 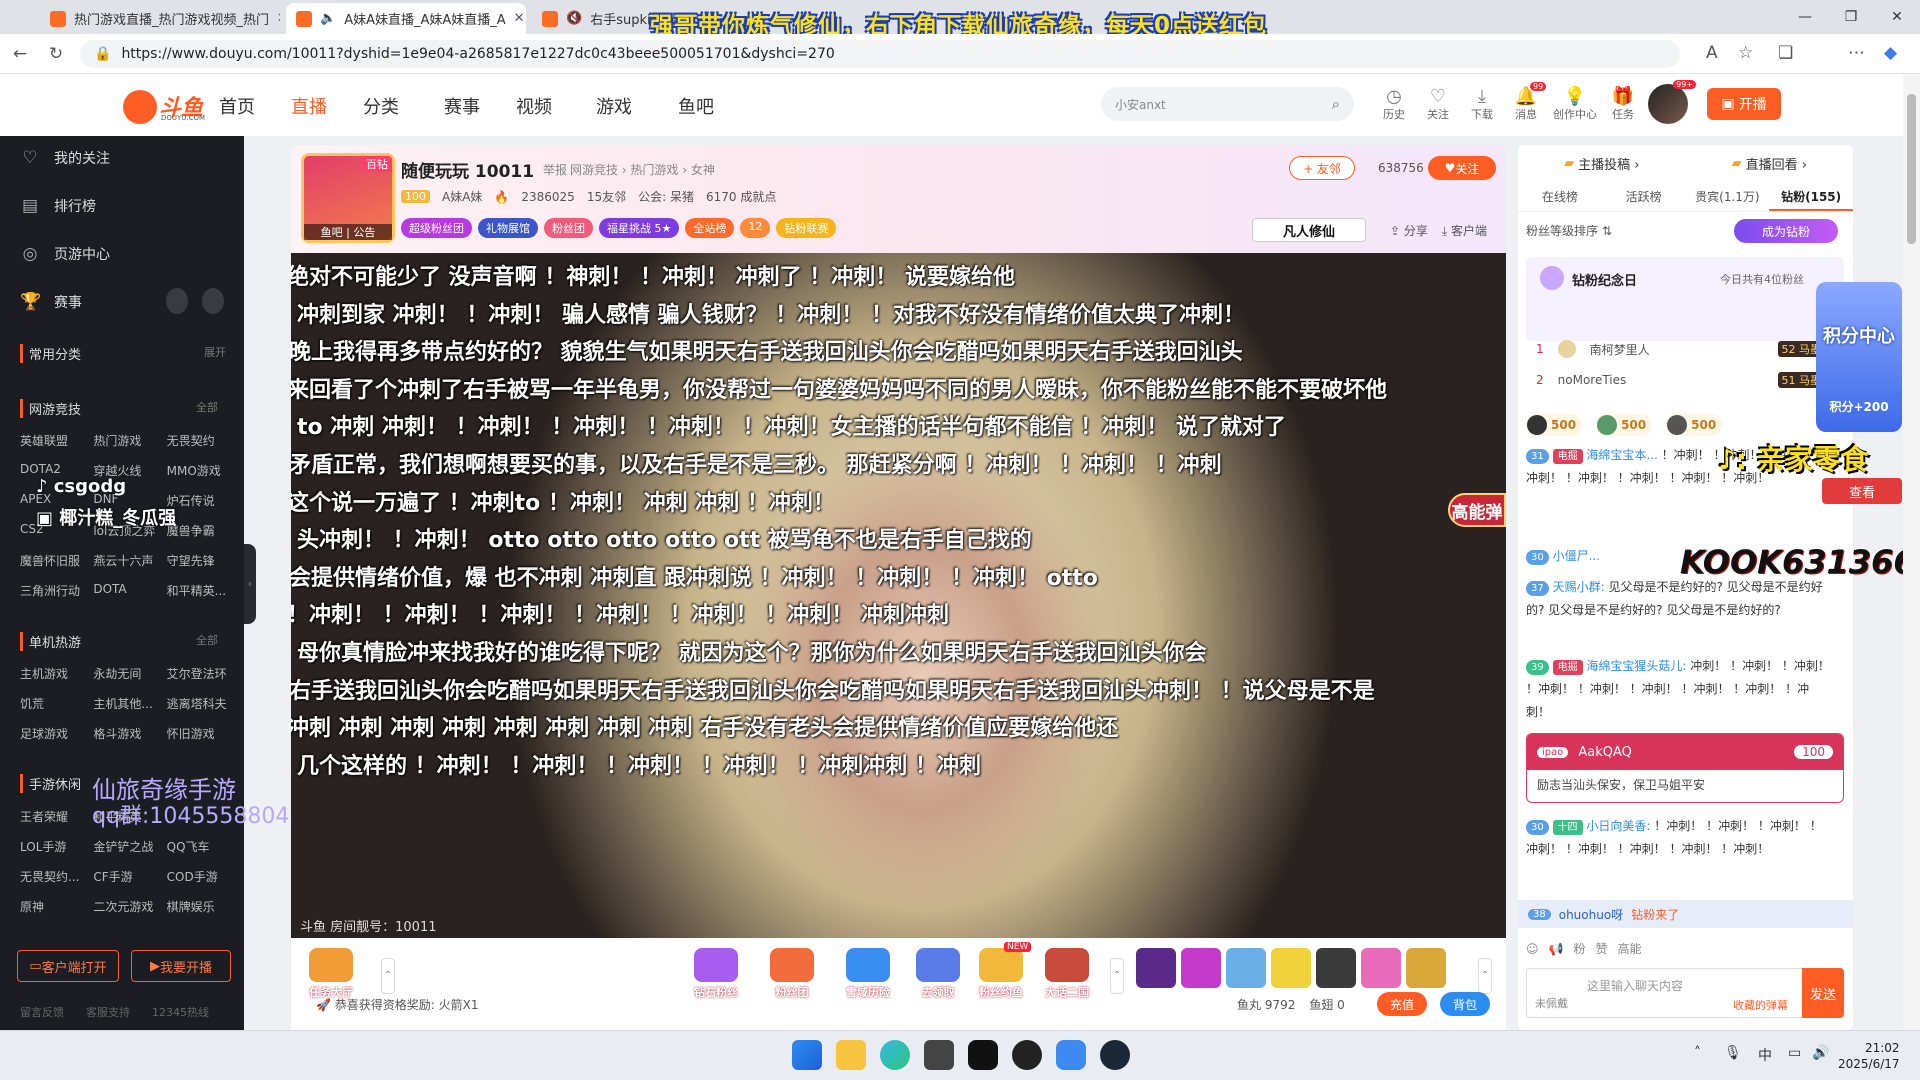 I want to click on replay-link: ▰ 直播回看 ›, so click(x=1770, y=163).